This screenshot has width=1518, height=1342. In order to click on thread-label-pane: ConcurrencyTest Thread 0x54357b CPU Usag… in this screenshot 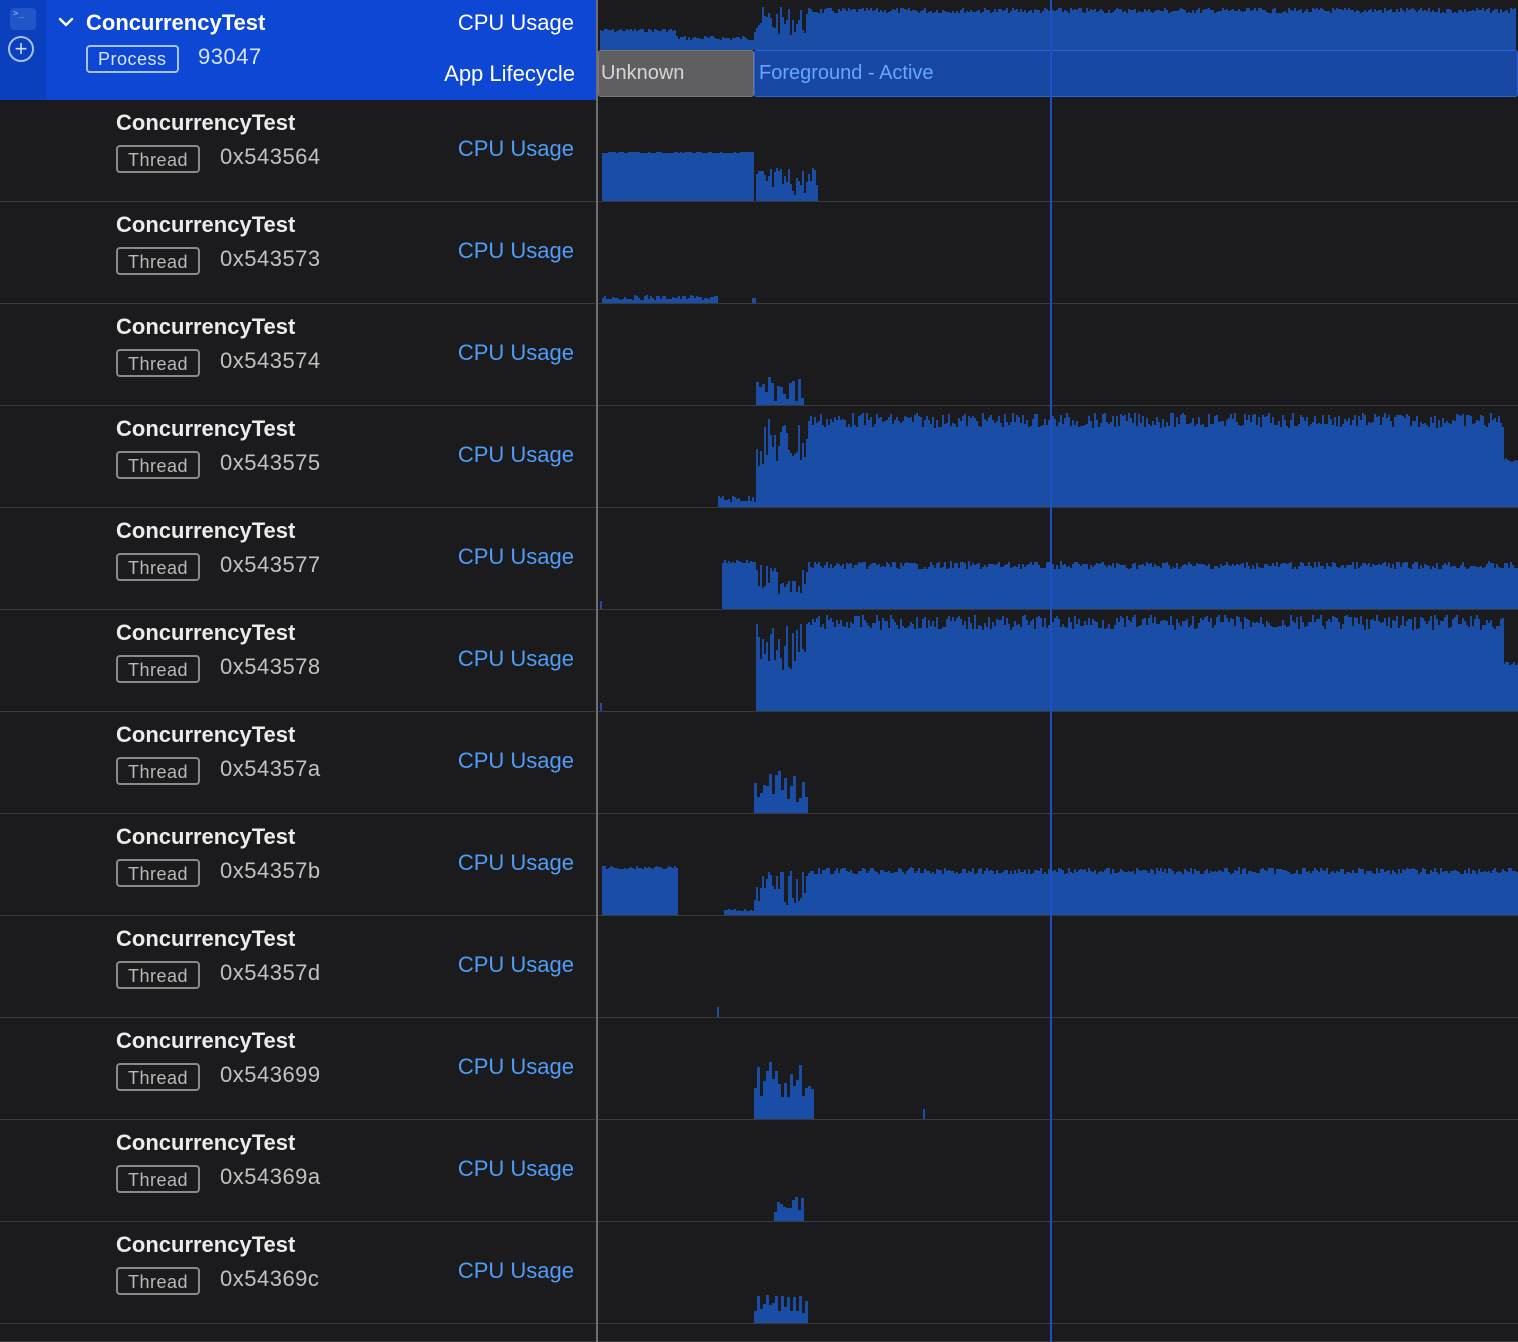, I will do `click(298, 864)`.